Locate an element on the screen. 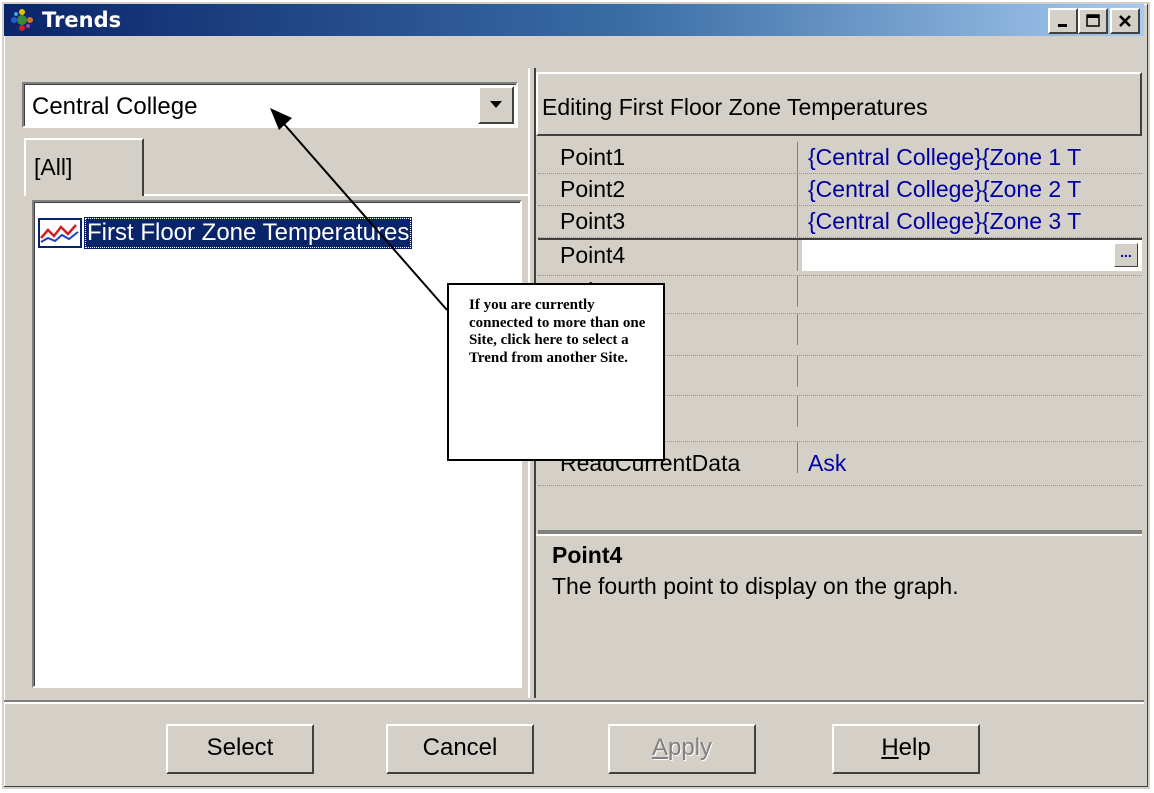  cancel-button: Cancel is located at coordinates (460, 749).